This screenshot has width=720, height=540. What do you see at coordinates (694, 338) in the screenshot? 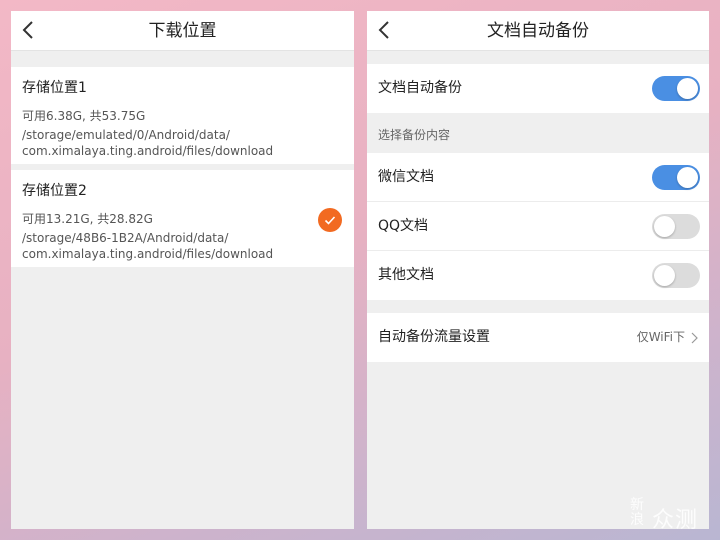
I see `chevron-right-icon` at bounding box center [694, 338].